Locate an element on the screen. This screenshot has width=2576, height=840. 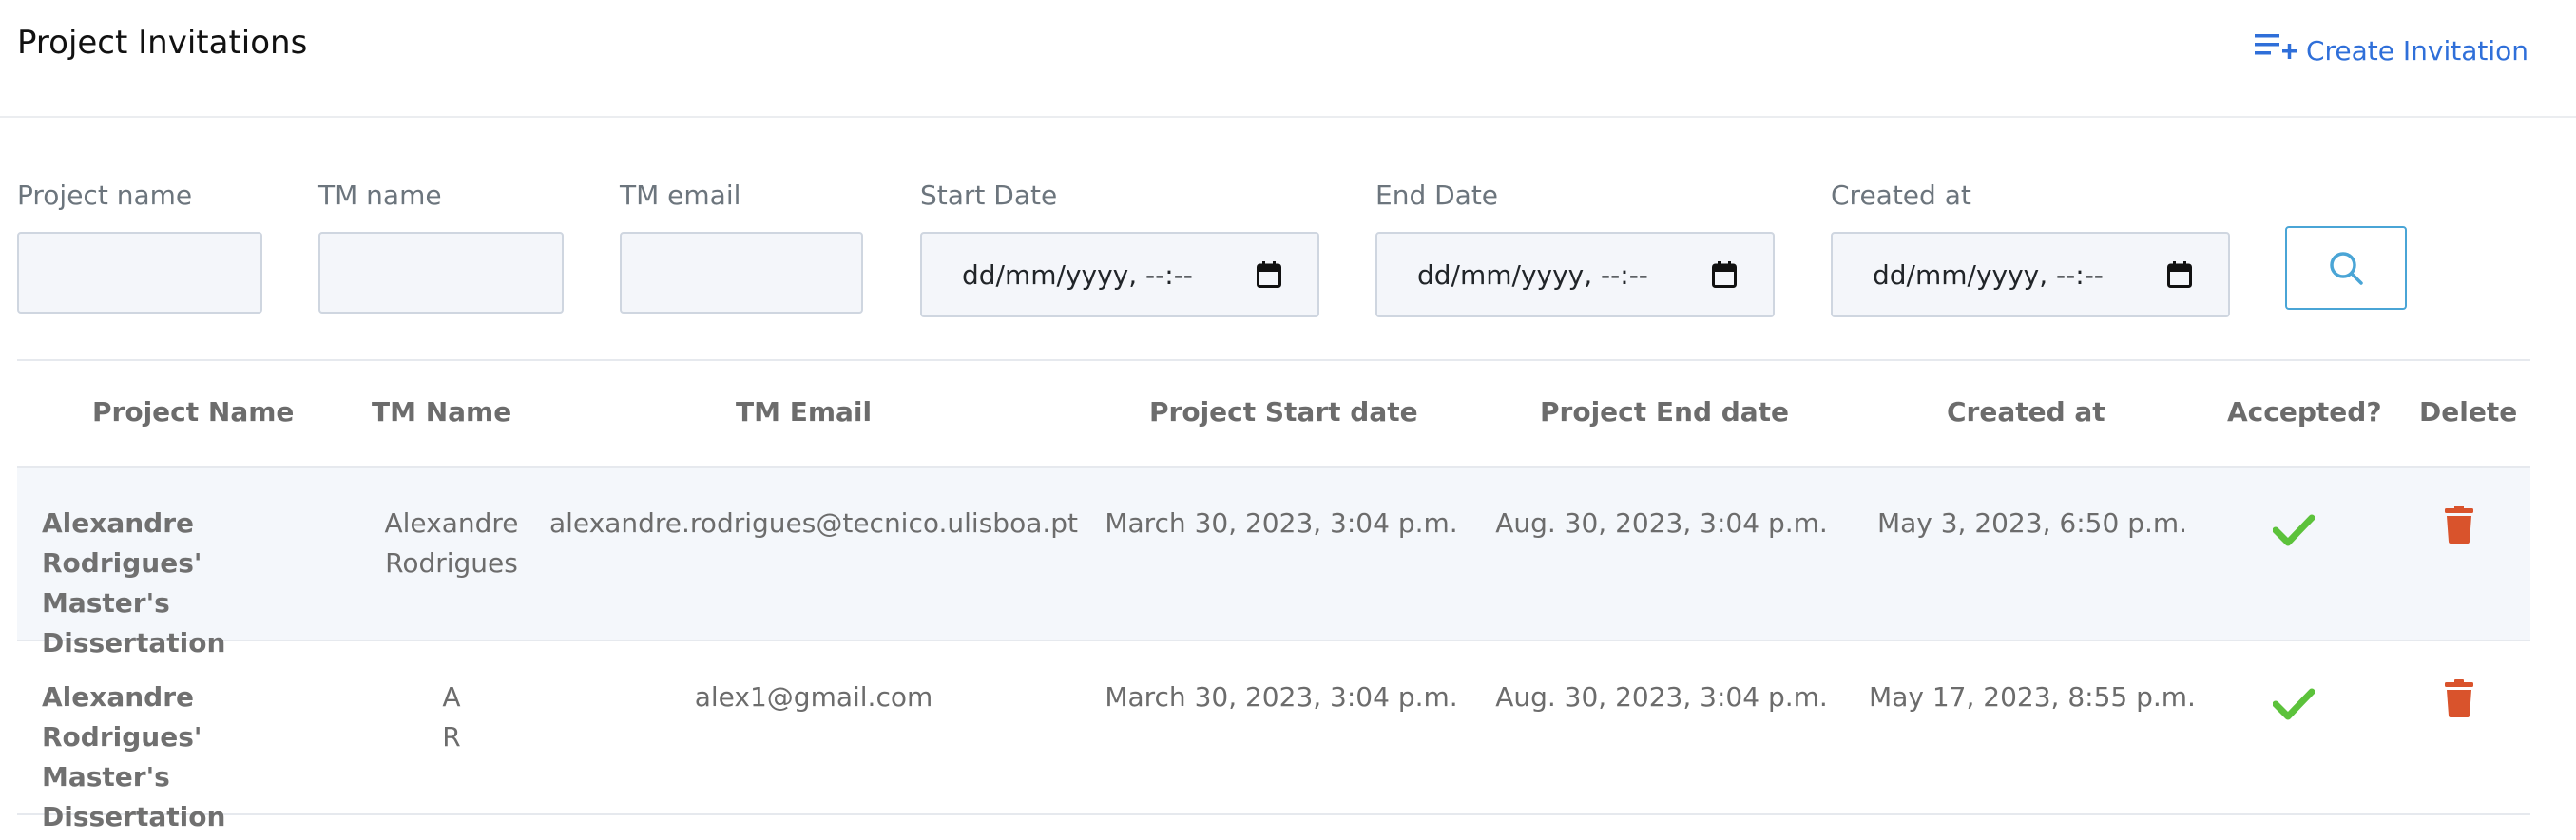
tm-name-line: R is located at coordinates (452, 737).